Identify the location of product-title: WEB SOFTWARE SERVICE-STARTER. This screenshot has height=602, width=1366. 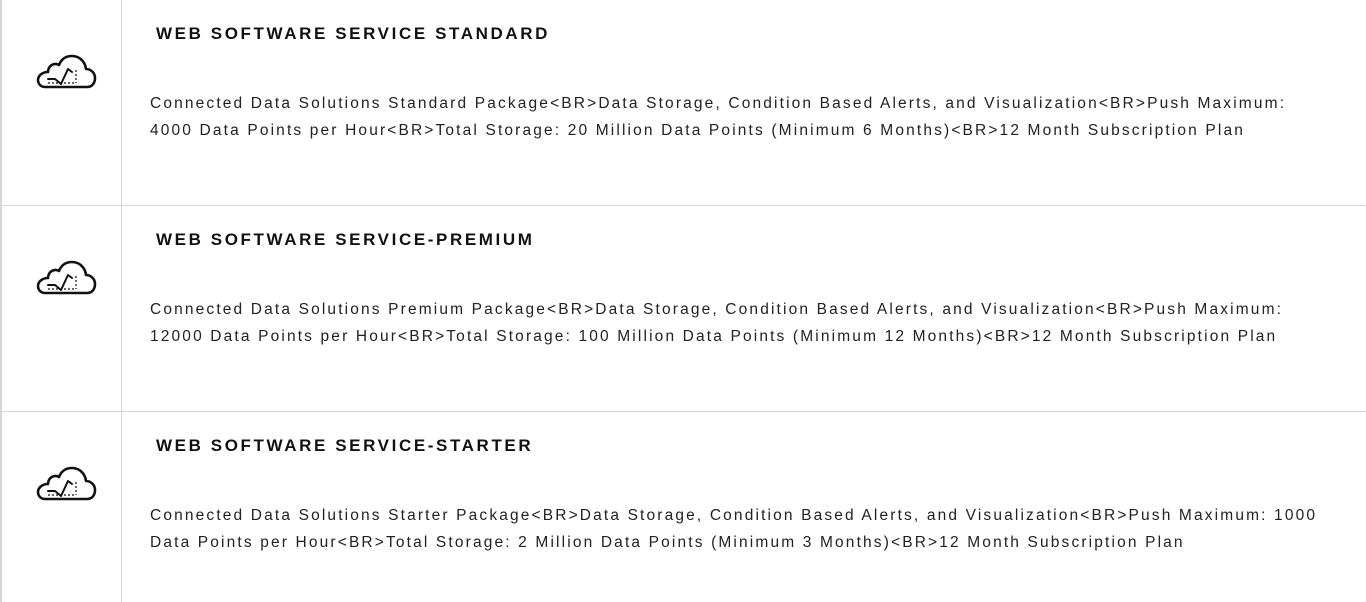
(345, 445).